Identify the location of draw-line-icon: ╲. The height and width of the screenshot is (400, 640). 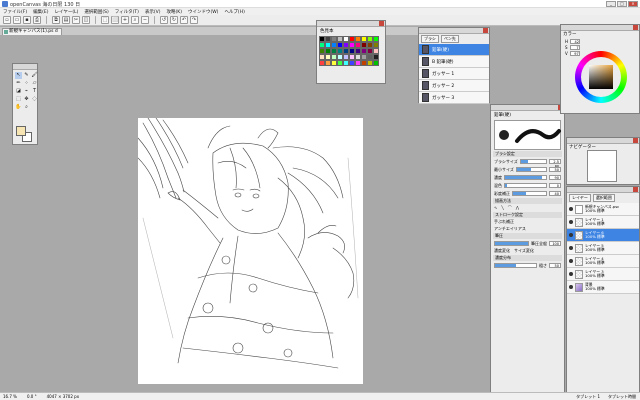
(502, 208).